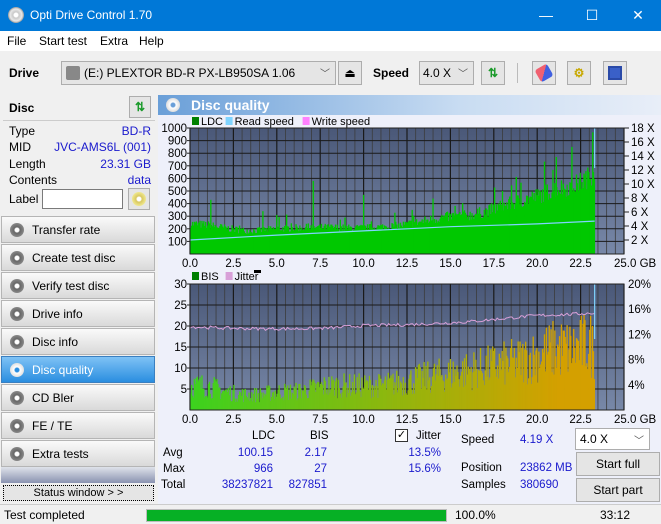  I want to click on y-tick-label: 300, so click(177, 217).